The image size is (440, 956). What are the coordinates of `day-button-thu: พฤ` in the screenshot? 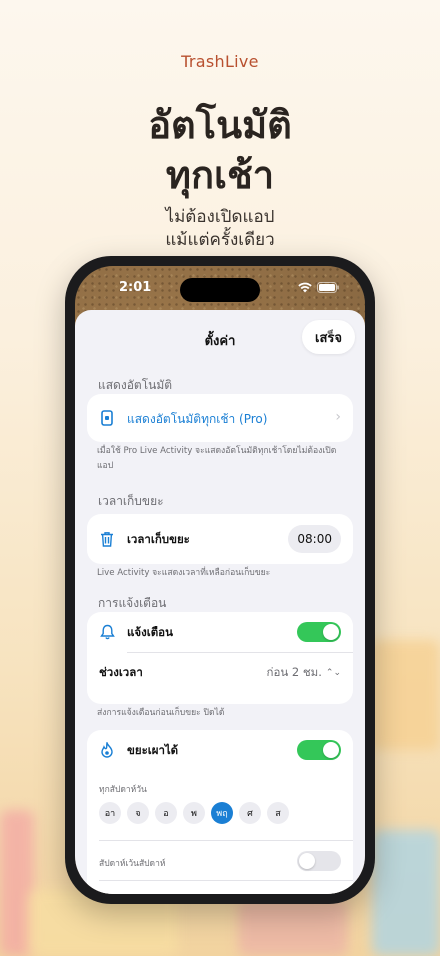 It's located at (222, 813).